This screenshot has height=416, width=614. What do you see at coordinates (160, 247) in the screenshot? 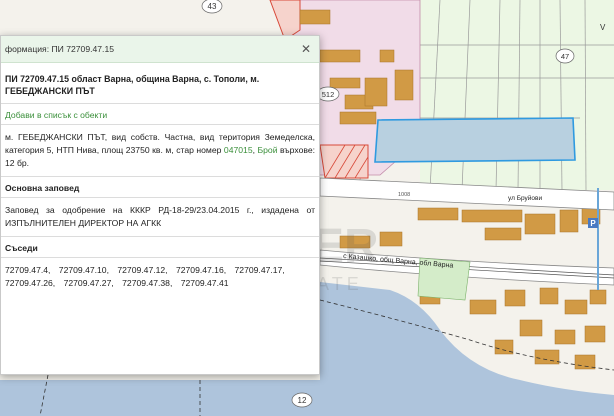
I see `neighbors-heading: Съседи` at bounding box center [160, 247].